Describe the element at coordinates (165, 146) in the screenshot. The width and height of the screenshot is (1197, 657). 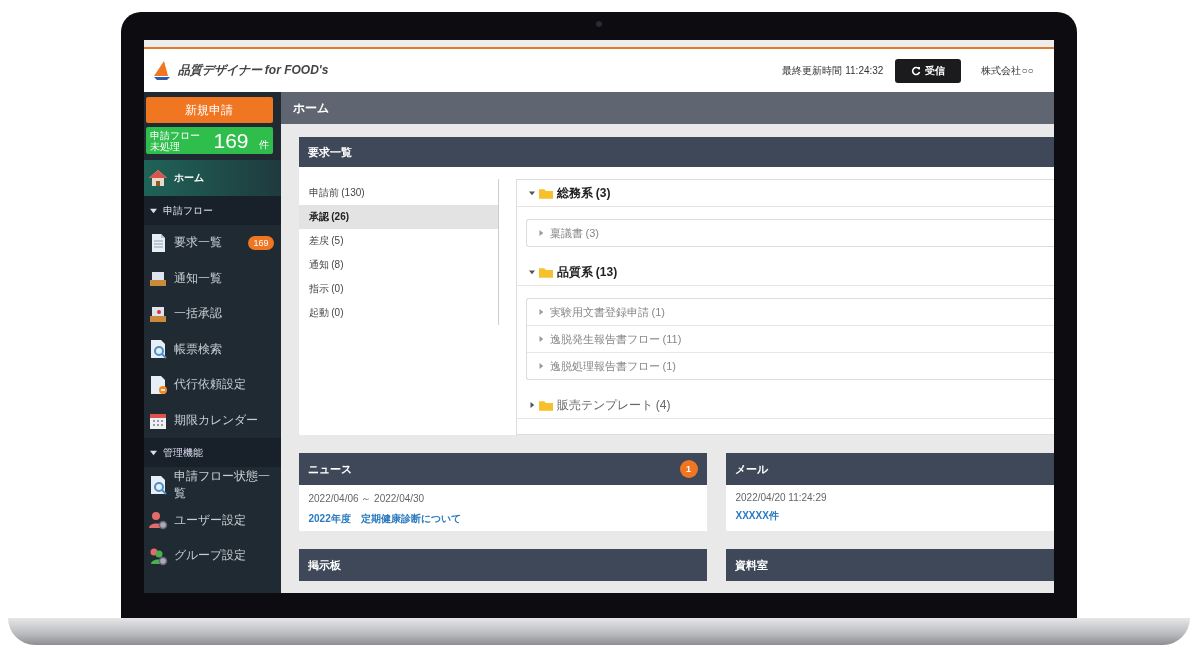
I see `counter-label: 未処理` at that location.